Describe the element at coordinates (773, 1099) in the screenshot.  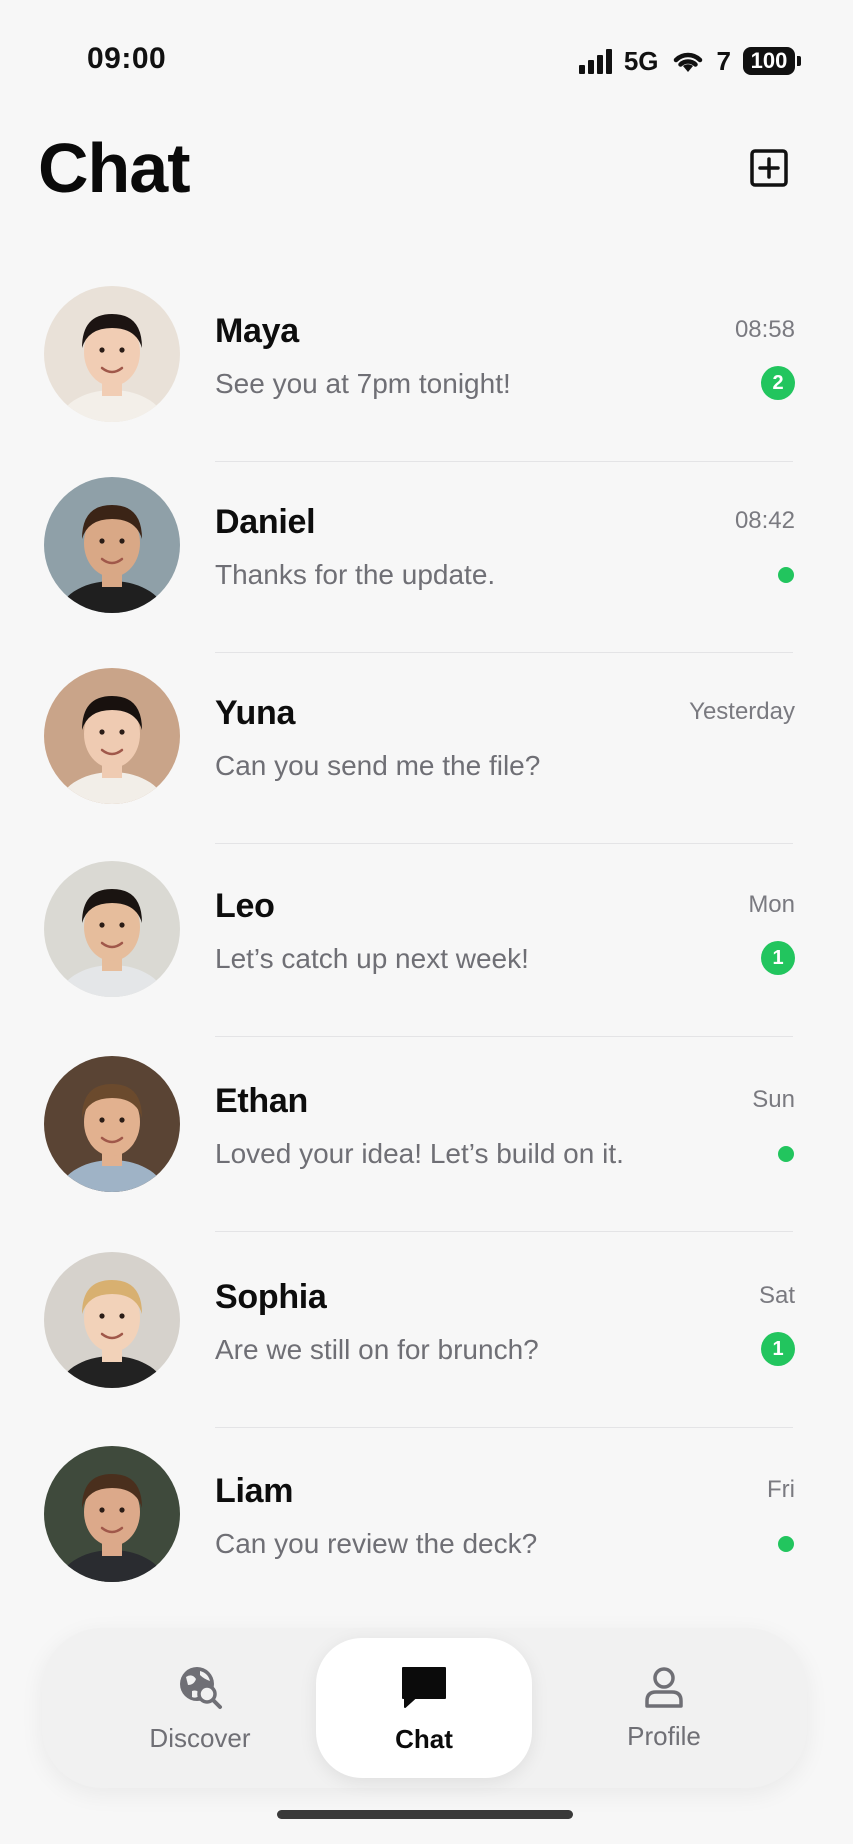
I see `chat-timestamp: Sun` at that location.